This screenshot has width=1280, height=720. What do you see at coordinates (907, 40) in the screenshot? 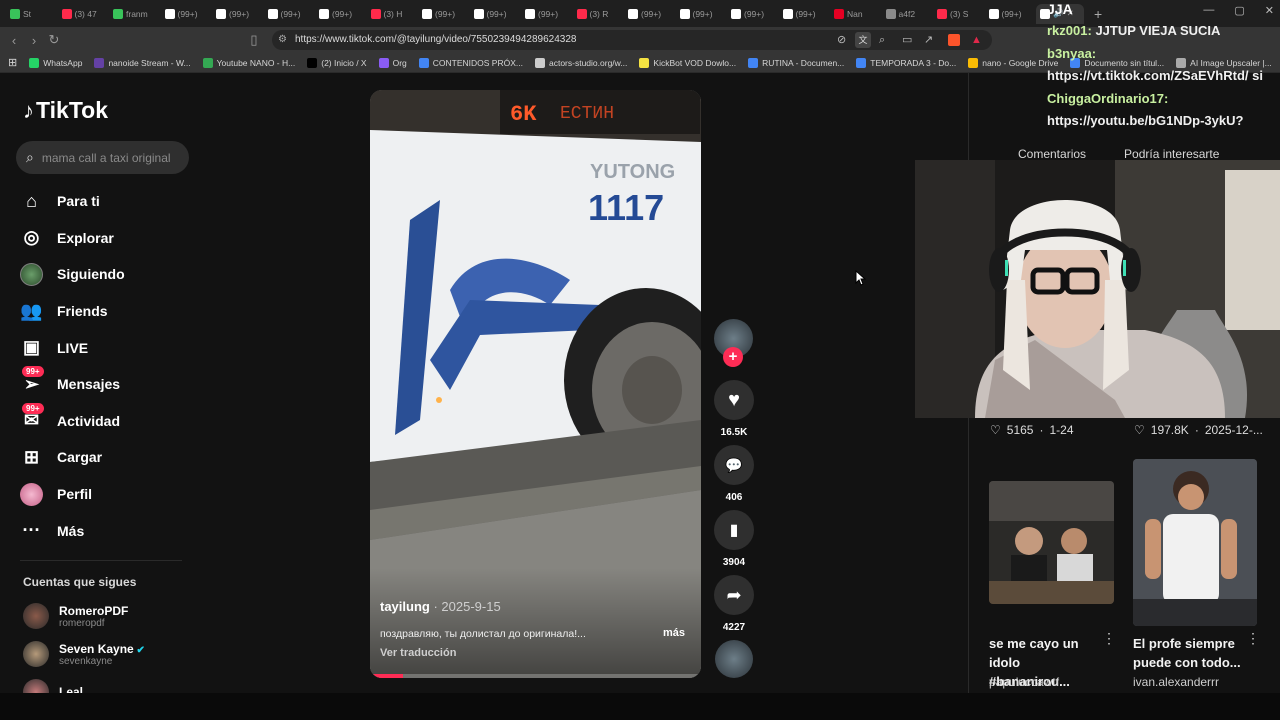
I see `cast-icon: ▭` at bounding box center [907, 40].